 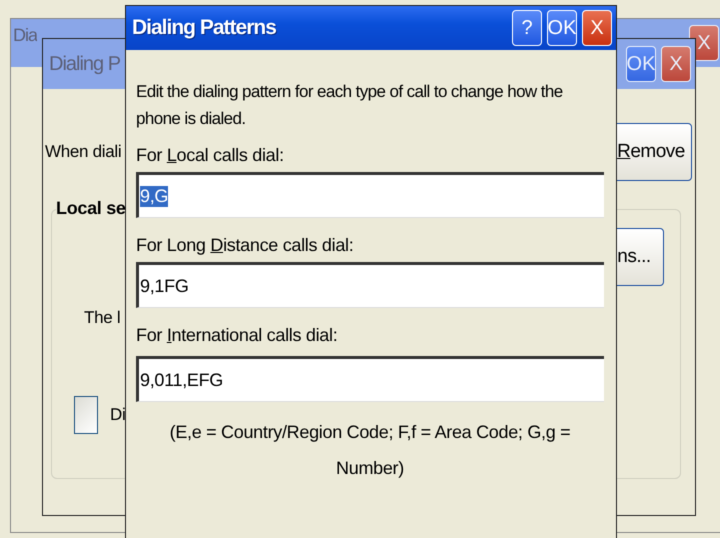 What do you see at coordinates (245, 245) in the screenshot?
I see `field-label: For Long Distance calls dial:` at bounding box center [245, 245].